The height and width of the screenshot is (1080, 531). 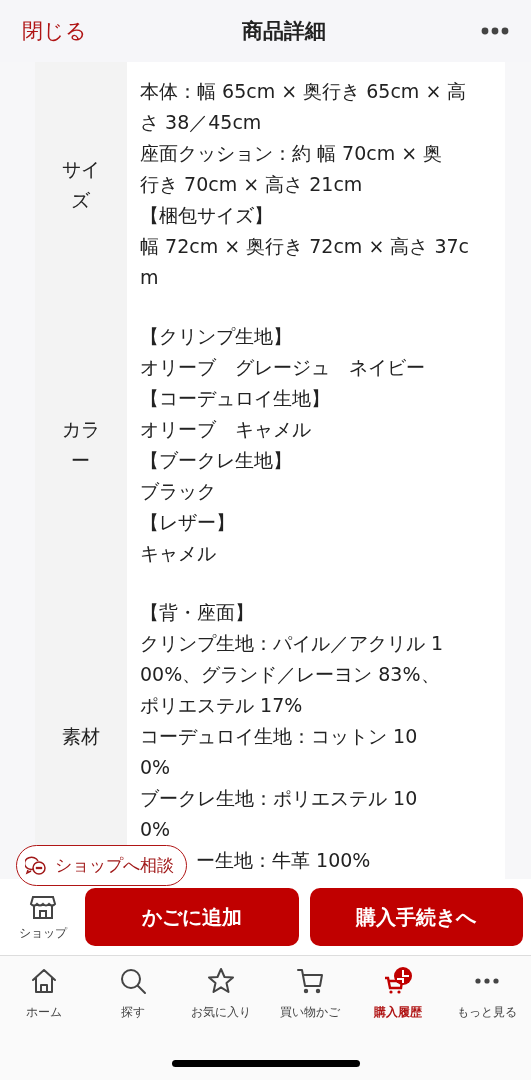 What do you see at coordinates (416, 917) in the screenshot?
I see `checkout-button: 購入手続きへ` at bounding box center [416, 917].